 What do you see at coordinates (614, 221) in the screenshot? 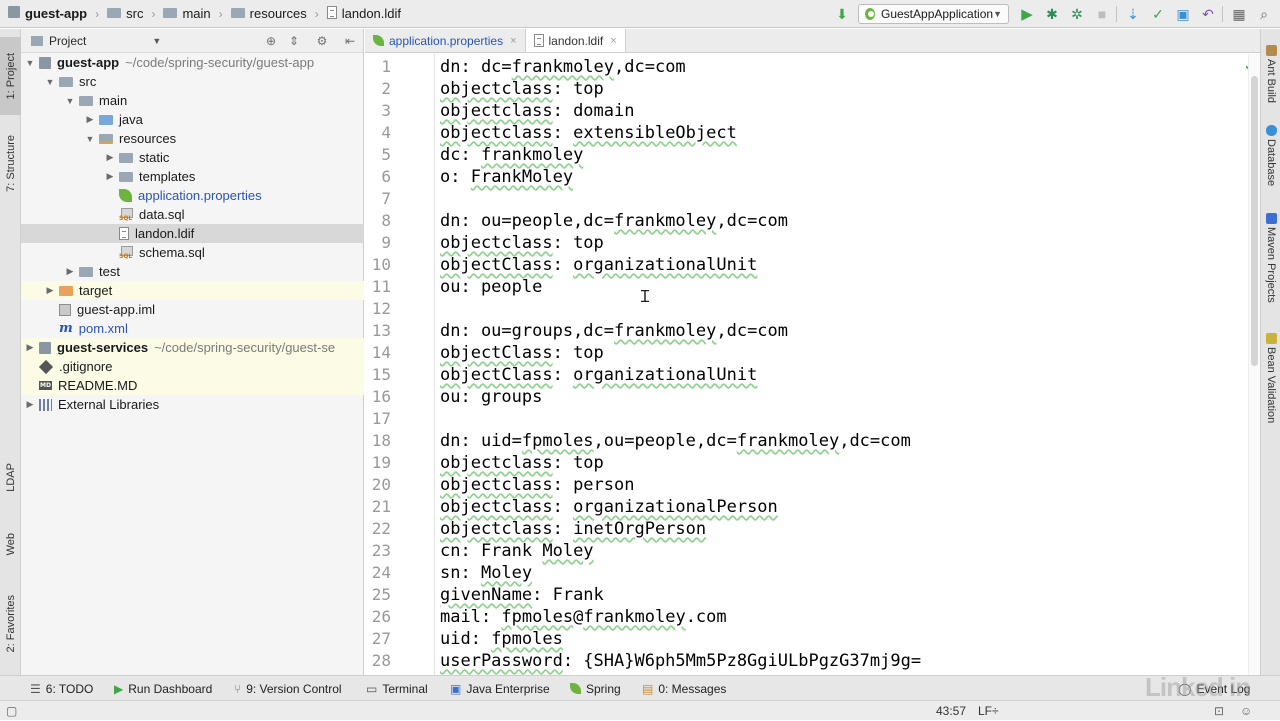
I see `code-line: dn: ou=people,dc=frankmoley,dc=com` at bounding box center [614, 221].